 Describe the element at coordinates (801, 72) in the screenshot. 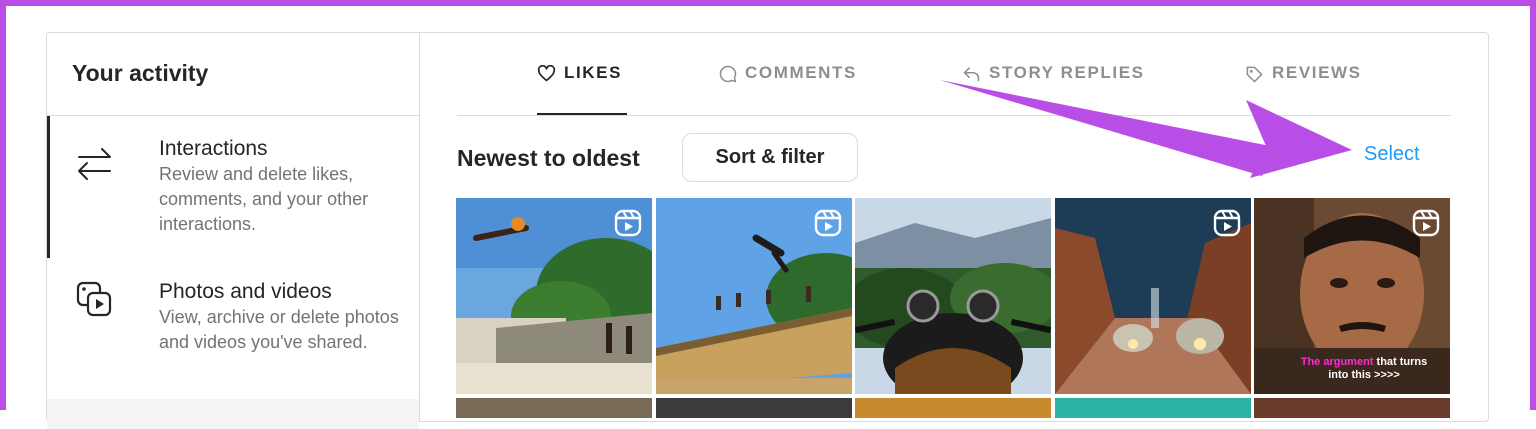

I see `tab-label: COMMENTS` at that location.